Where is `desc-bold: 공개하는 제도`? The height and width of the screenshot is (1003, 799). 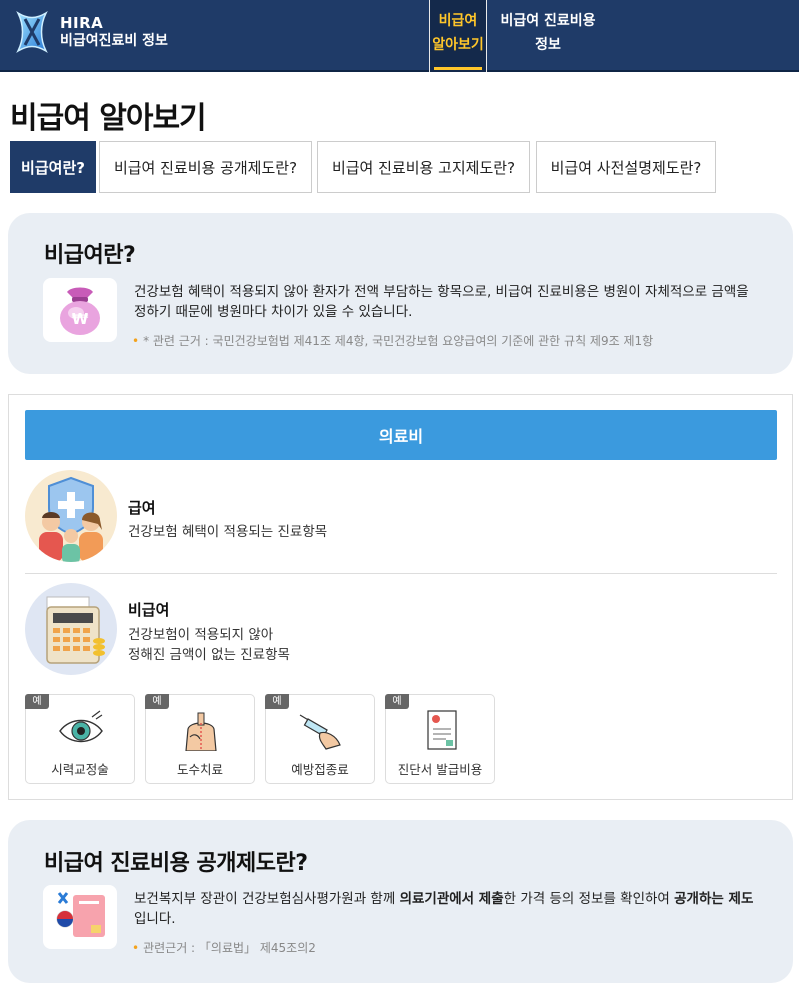 desc-bold: 공개하는 제도 is located at coordinates (714, 899).